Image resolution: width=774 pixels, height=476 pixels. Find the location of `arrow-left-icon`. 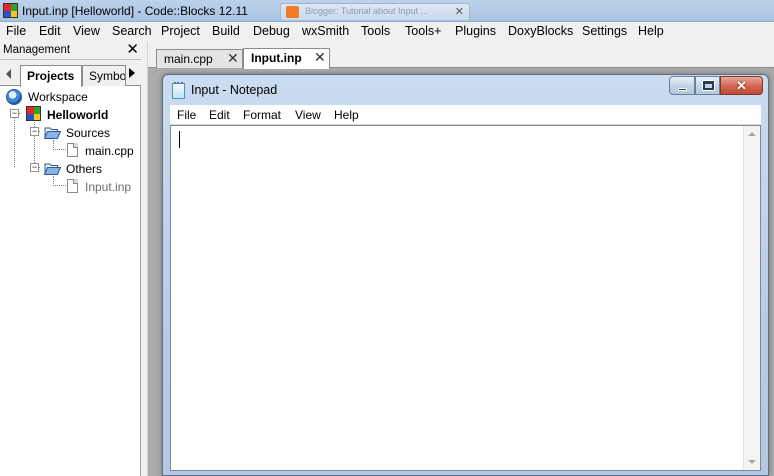

arrow-left-icon is located at coordinates (8, 74).